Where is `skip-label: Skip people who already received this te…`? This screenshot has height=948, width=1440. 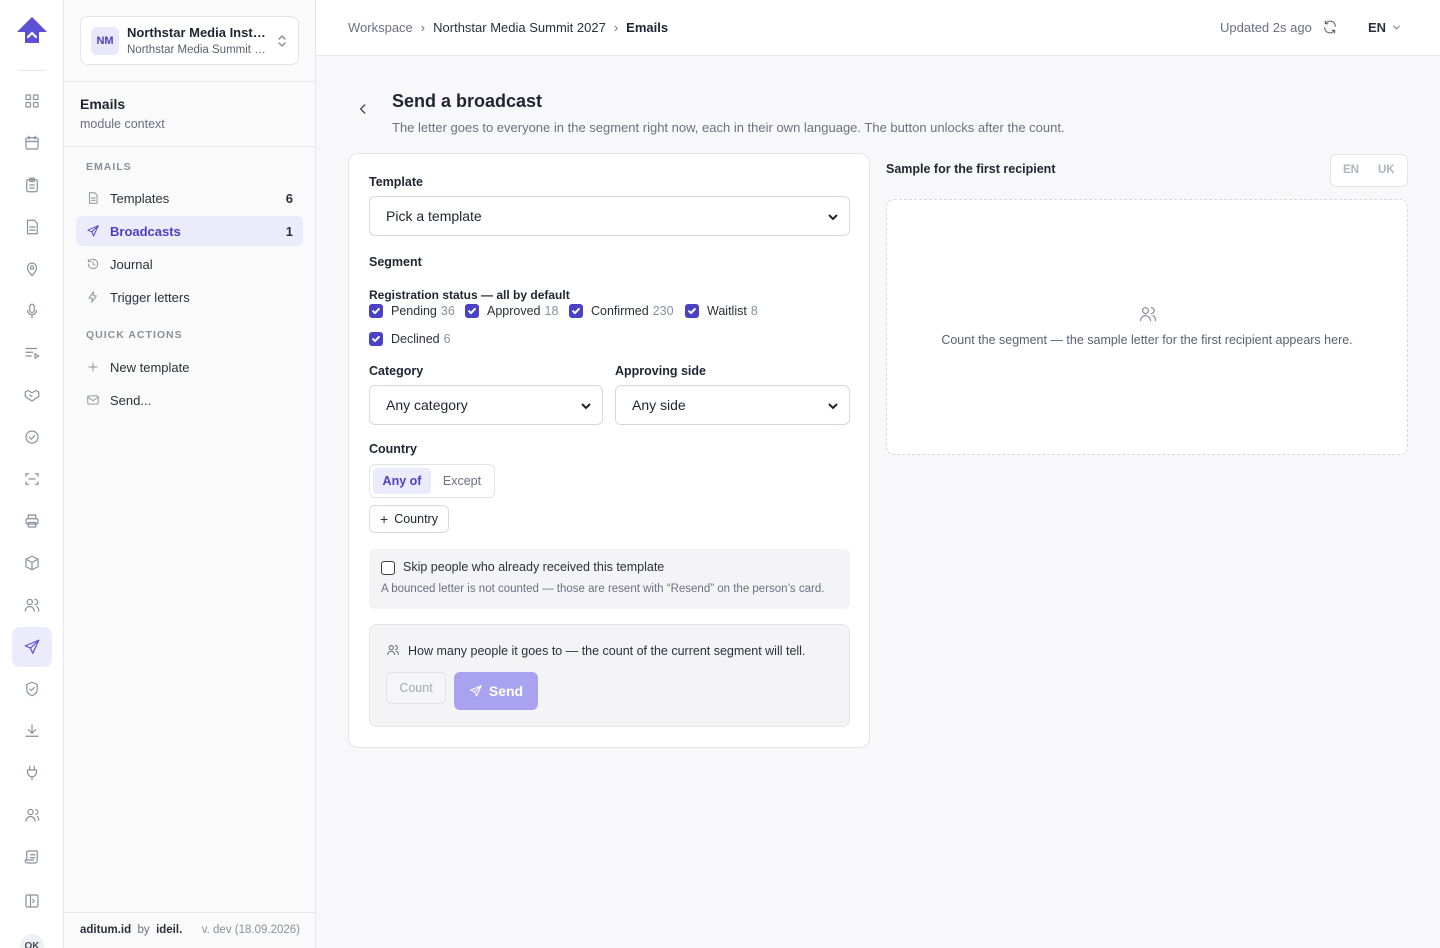 skip-label: Skip people who already received this te… is located at coordinates (533, 567).